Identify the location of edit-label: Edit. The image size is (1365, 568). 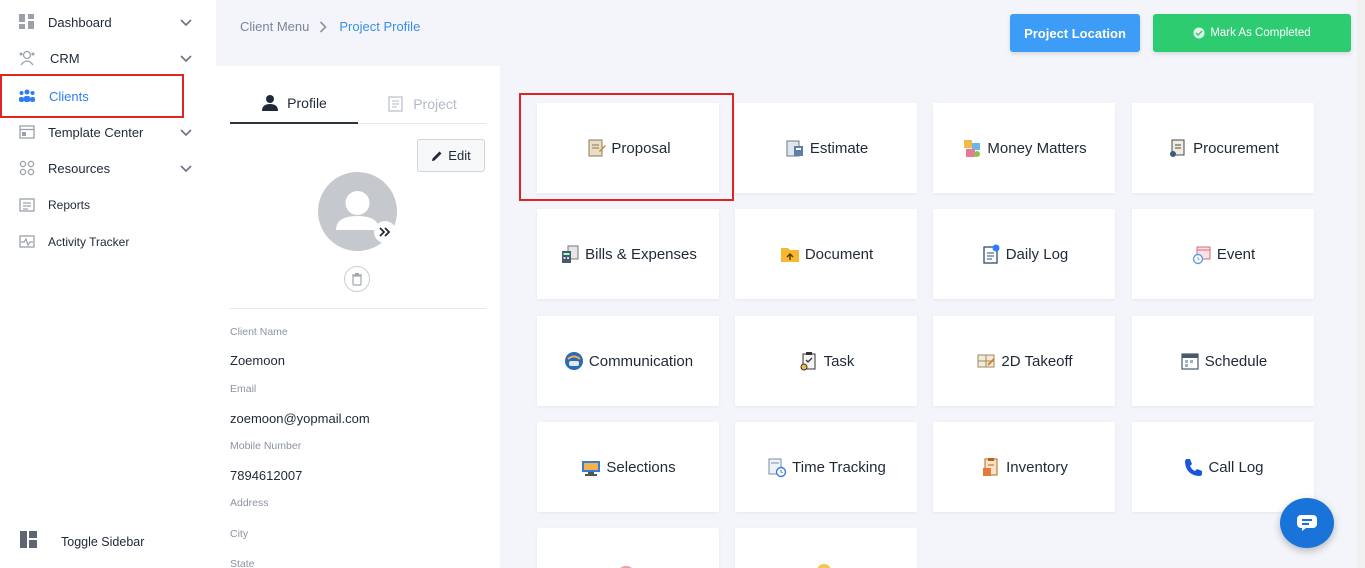
(459, 155).